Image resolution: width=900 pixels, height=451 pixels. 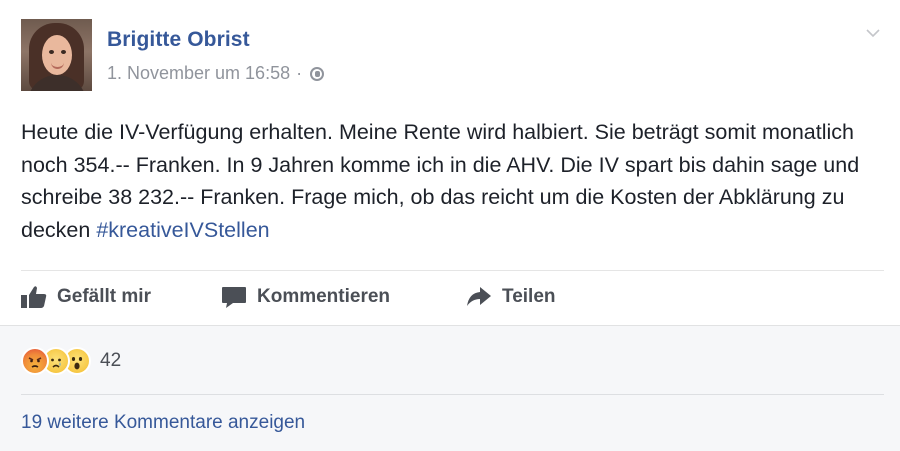 I want to click on avatar, so click(x=56, y=55).